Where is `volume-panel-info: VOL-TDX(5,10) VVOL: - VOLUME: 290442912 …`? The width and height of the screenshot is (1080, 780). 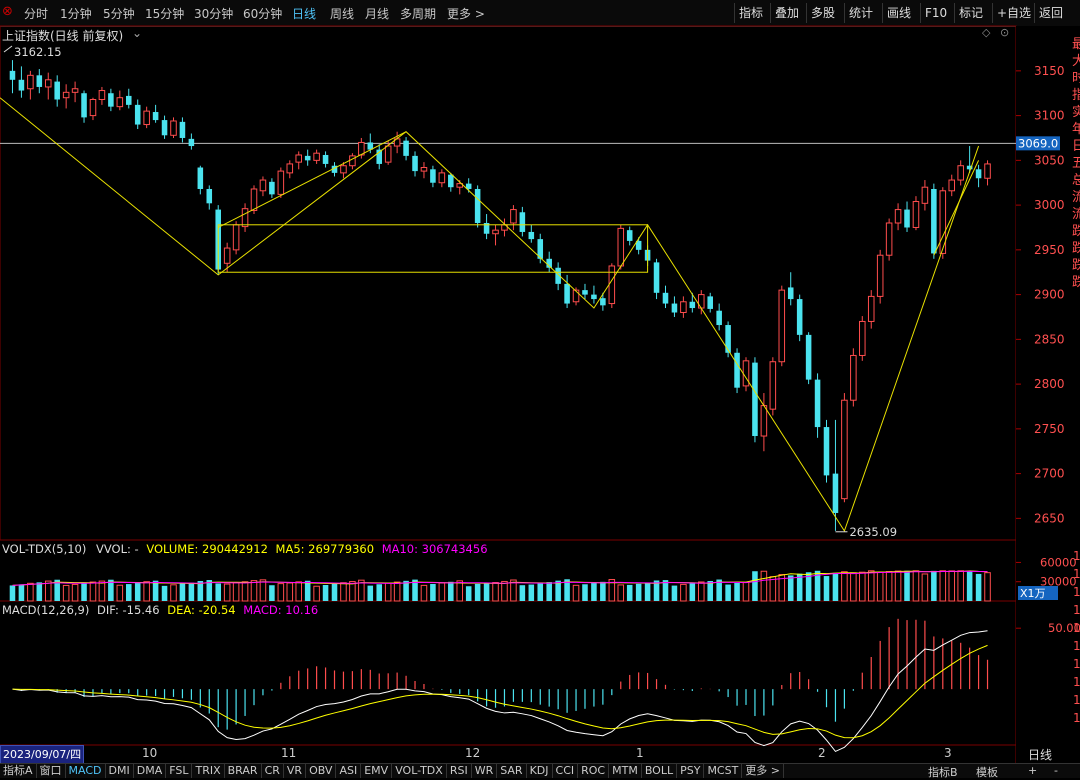 volume-panel-info: VOL-TDX(5,10) VVOL: - VOLUME: 290442912 … is located at coordinates (245, 549).